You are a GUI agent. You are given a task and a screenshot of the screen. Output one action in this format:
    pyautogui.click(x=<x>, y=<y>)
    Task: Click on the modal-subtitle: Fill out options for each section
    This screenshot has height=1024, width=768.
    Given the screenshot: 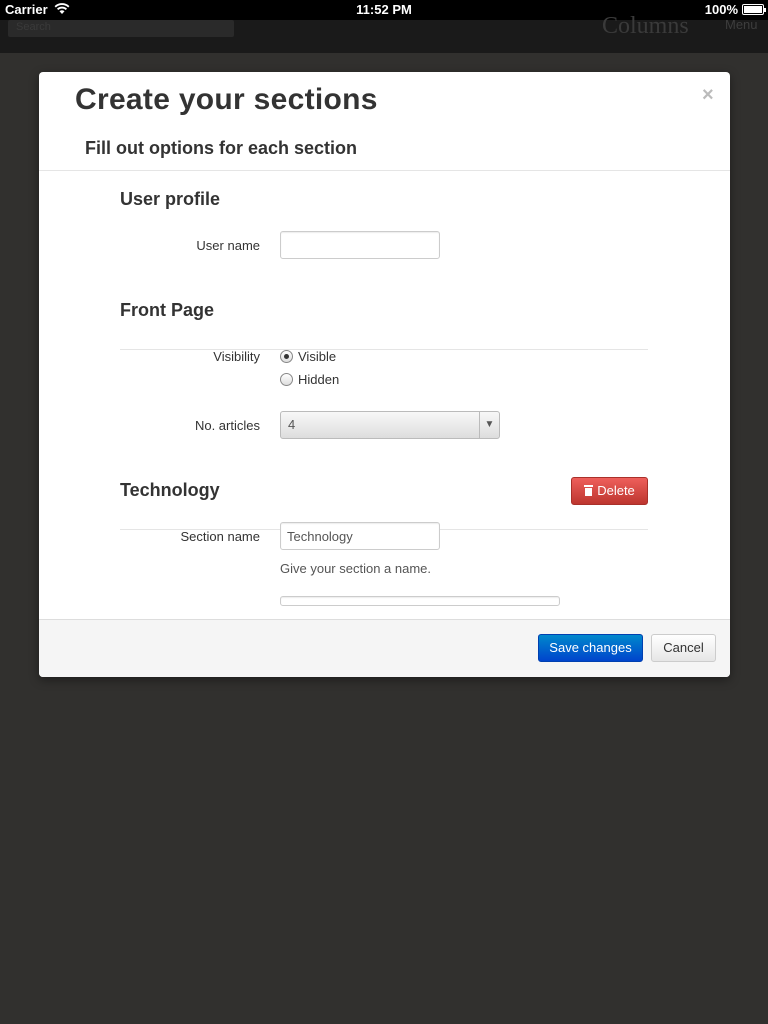 What is the action you would take?
    pyautogui.click(x=221, y=148)
    